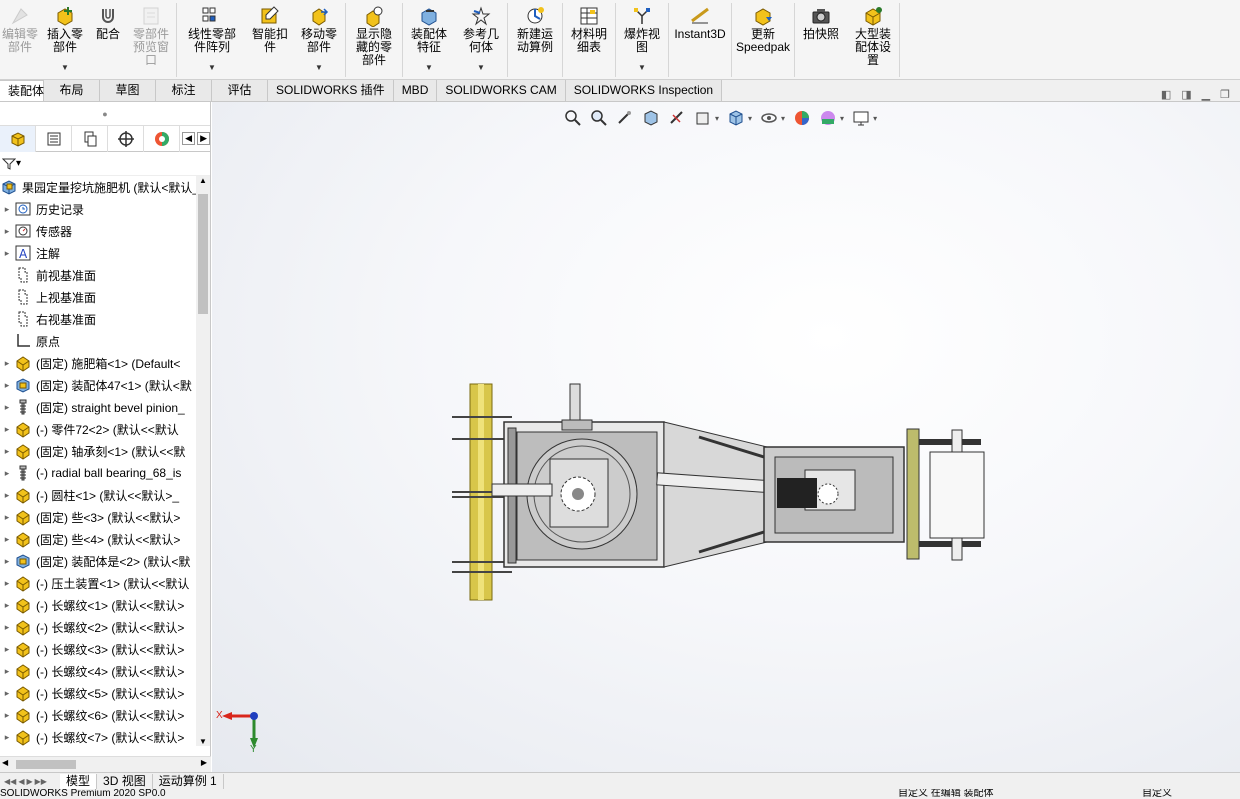 This screenshot has height=799, width=1240. What do you see at coordinates (821, 40) in the screenshot?
I see `take-snapshot-button: 拍快照` at bounding box center [821, 40].